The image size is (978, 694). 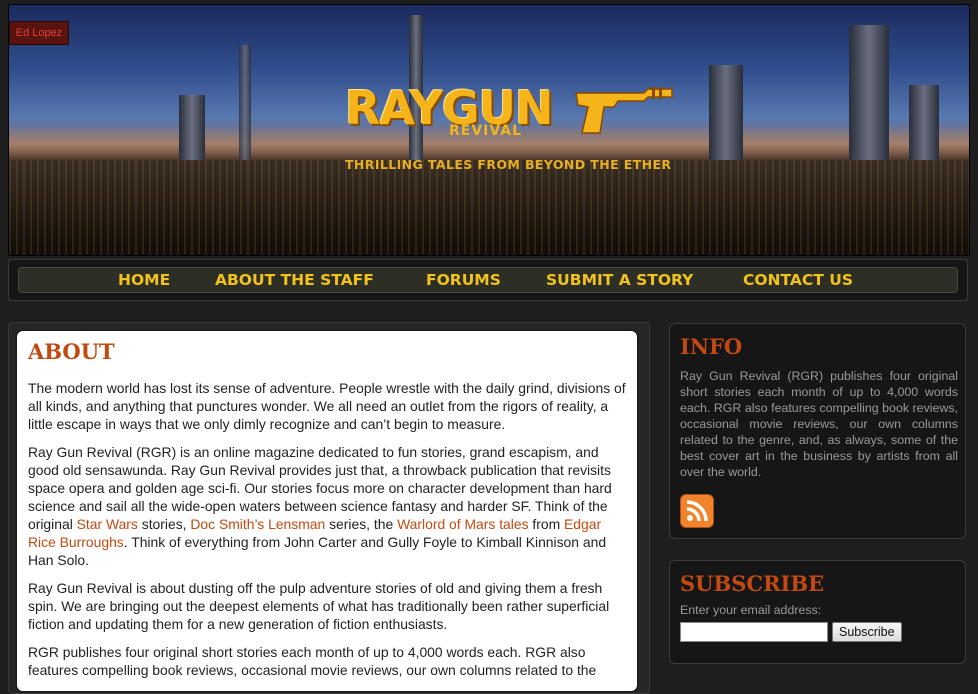 What do you see at coordinates (257, 524) in the screenshot?
I see `link-lensman: Doc Smith’s Lensman` at bounding box center [257, 524].